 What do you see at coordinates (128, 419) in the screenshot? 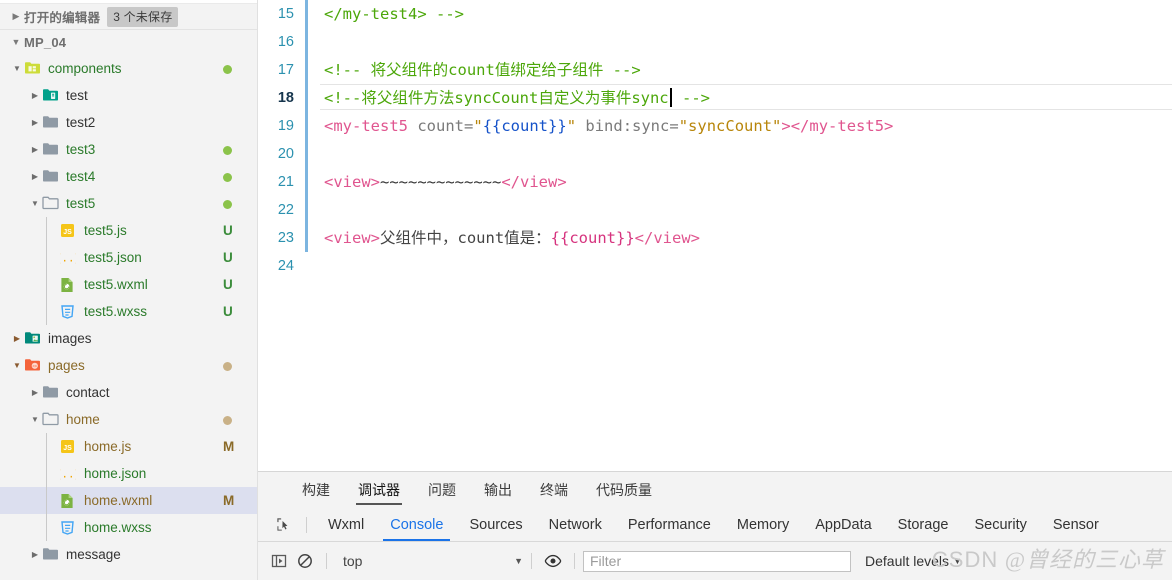
I see `tree-item-home: ▼ home` at bounding box center [128, 419].